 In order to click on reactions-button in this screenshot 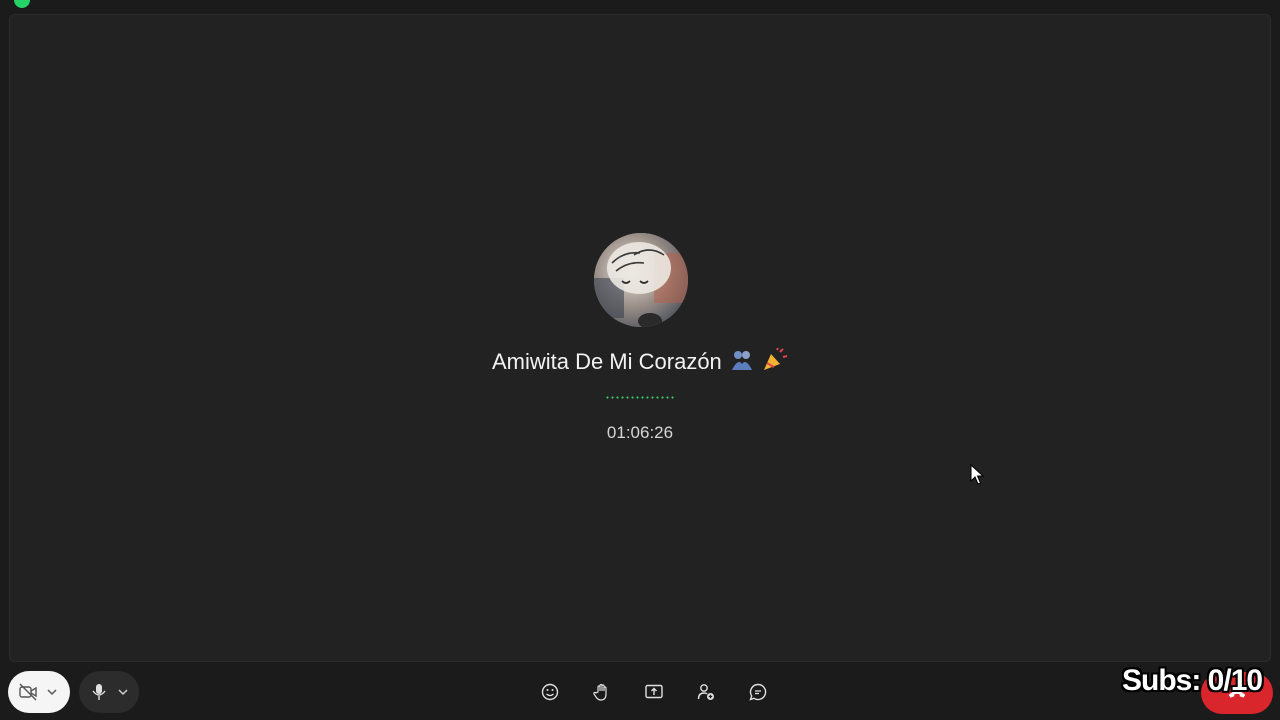, I will do `click(550, 692)`.